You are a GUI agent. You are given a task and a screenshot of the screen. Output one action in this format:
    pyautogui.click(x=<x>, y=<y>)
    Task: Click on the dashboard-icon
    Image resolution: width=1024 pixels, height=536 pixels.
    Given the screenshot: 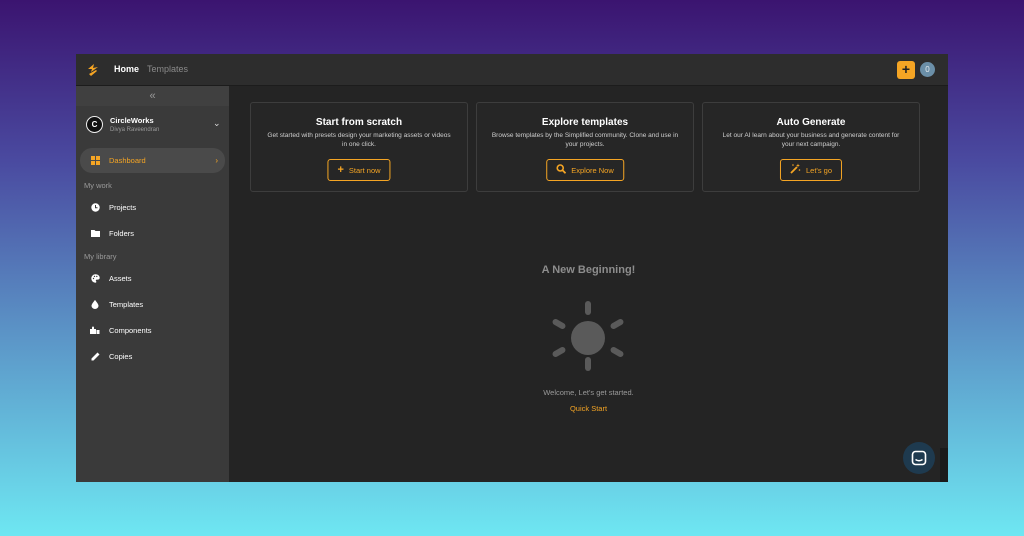 What is the action you would take?
    pyautogui.click(x=95, y=161)
    